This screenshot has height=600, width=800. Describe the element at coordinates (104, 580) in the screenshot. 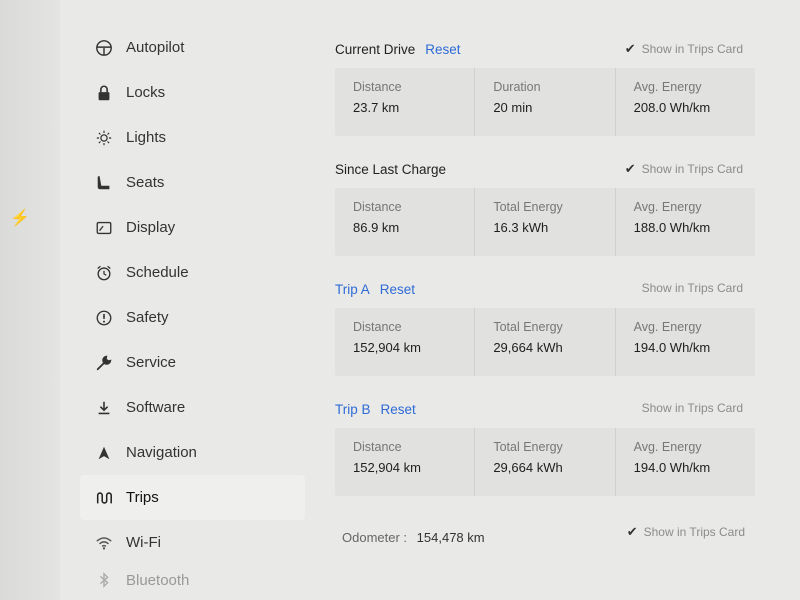

I see `bluetooth-icon` at that location.